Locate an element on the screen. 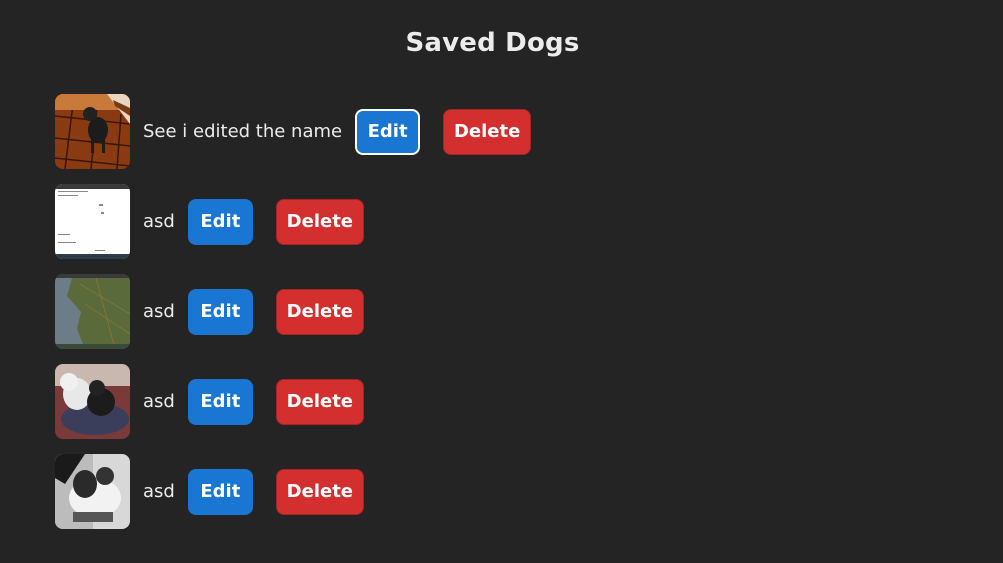 The image size is (1003, 563). dog-list-item: See i edited the name Edit Delete is located at coordinates (293, 131).